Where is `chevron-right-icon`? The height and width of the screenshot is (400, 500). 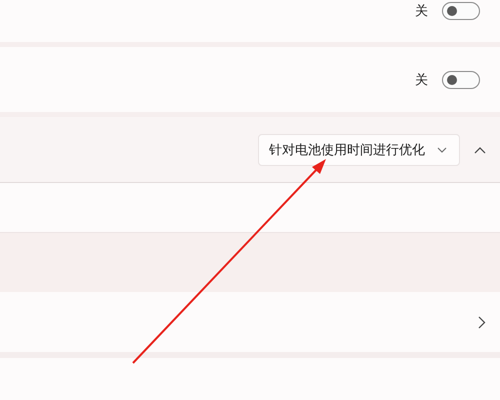 chevron-right-icon is located at coordinates (482, 322).